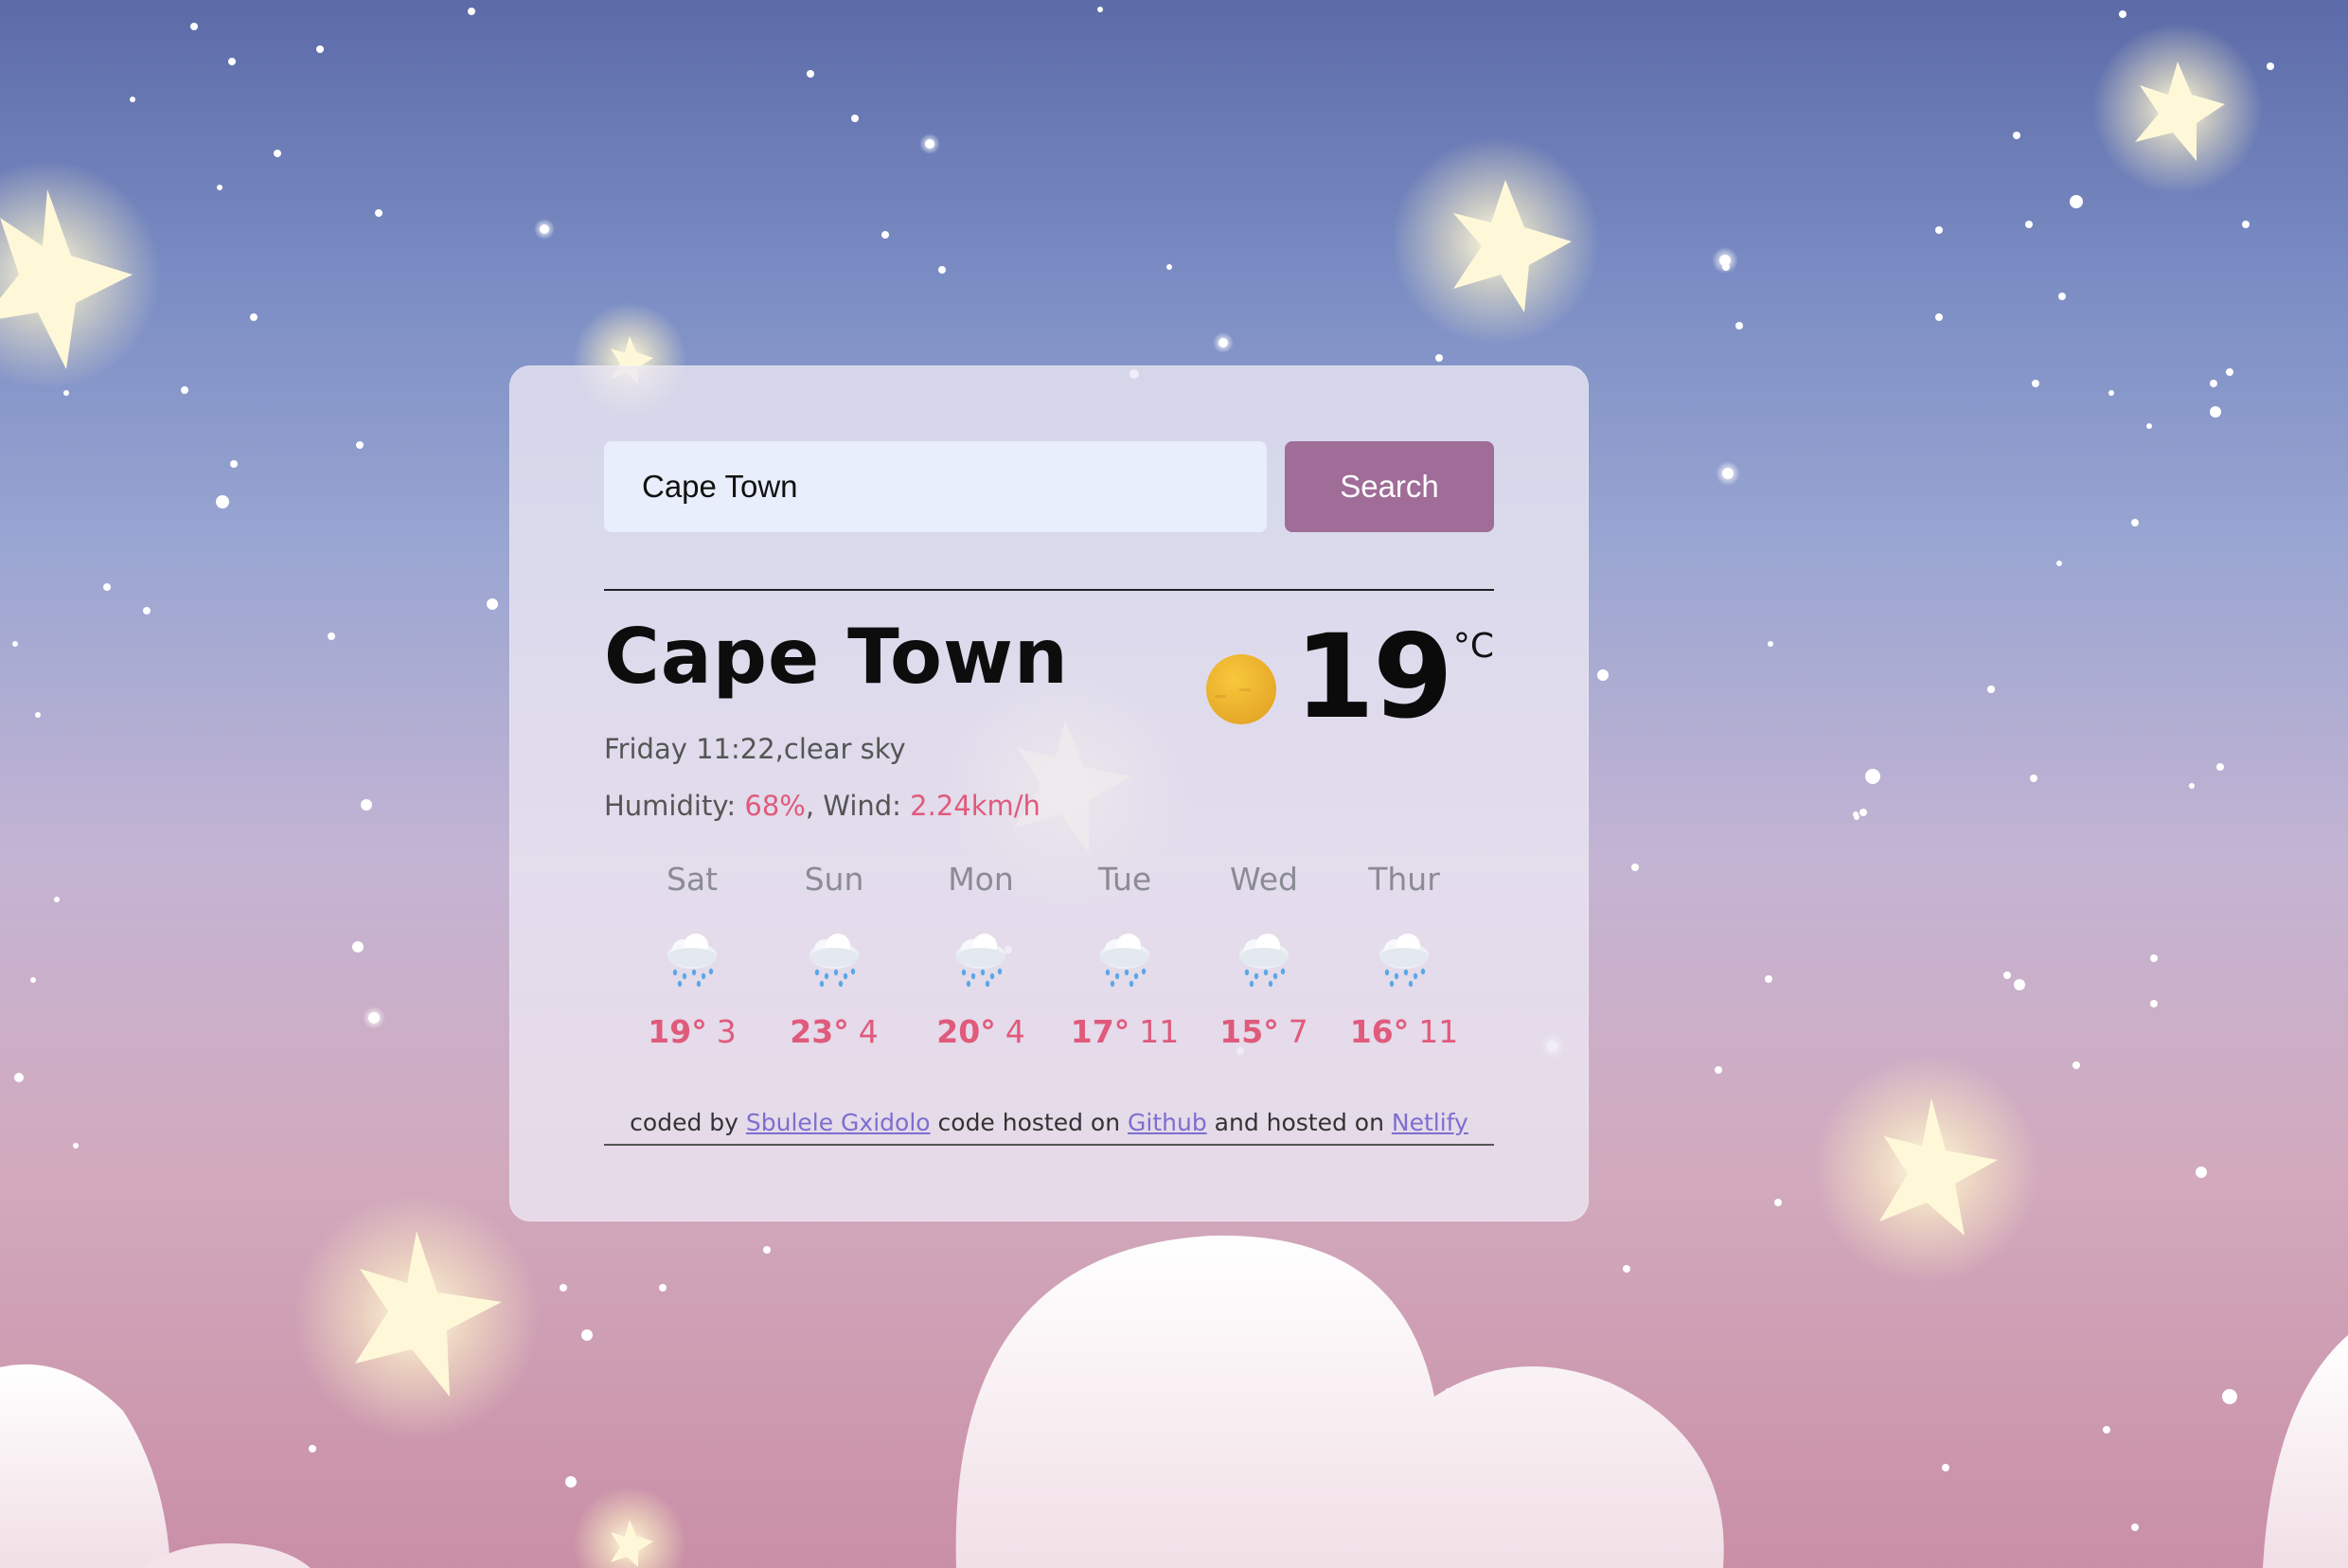 The height and width of the screenshot is (1568, 2348). I want to click on humidity-label: Humidity:, so click(674, 806).